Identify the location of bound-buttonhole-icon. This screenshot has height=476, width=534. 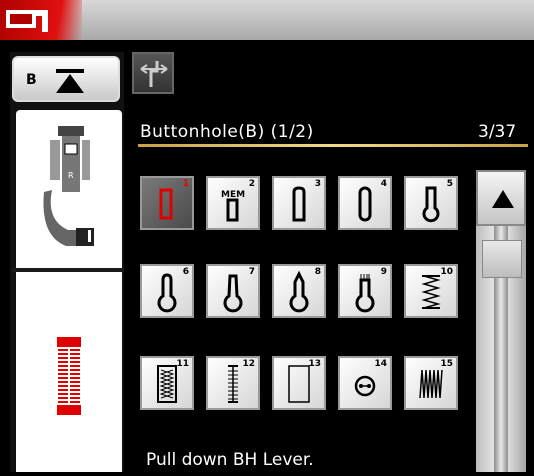
(299, 384).